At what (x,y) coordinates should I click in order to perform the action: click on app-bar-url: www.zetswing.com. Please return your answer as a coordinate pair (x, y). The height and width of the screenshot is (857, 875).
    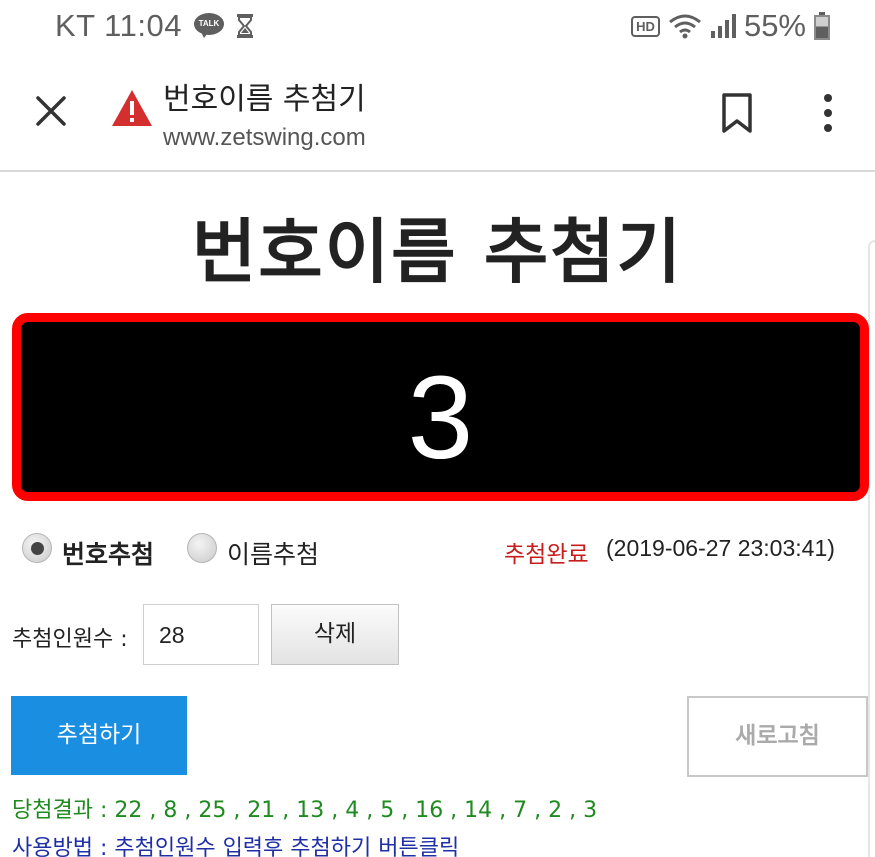
    Looking at the image, I should click on (264, 138).